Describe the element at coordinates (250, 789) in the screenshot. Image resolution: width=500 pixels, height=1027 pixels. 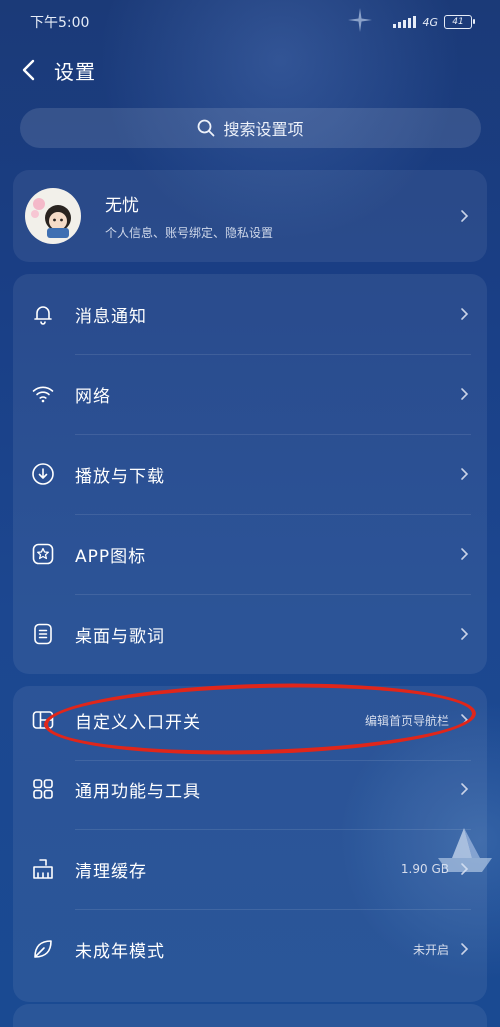
I see `settings-item-common-tools: 通用功能与工具` at that location.